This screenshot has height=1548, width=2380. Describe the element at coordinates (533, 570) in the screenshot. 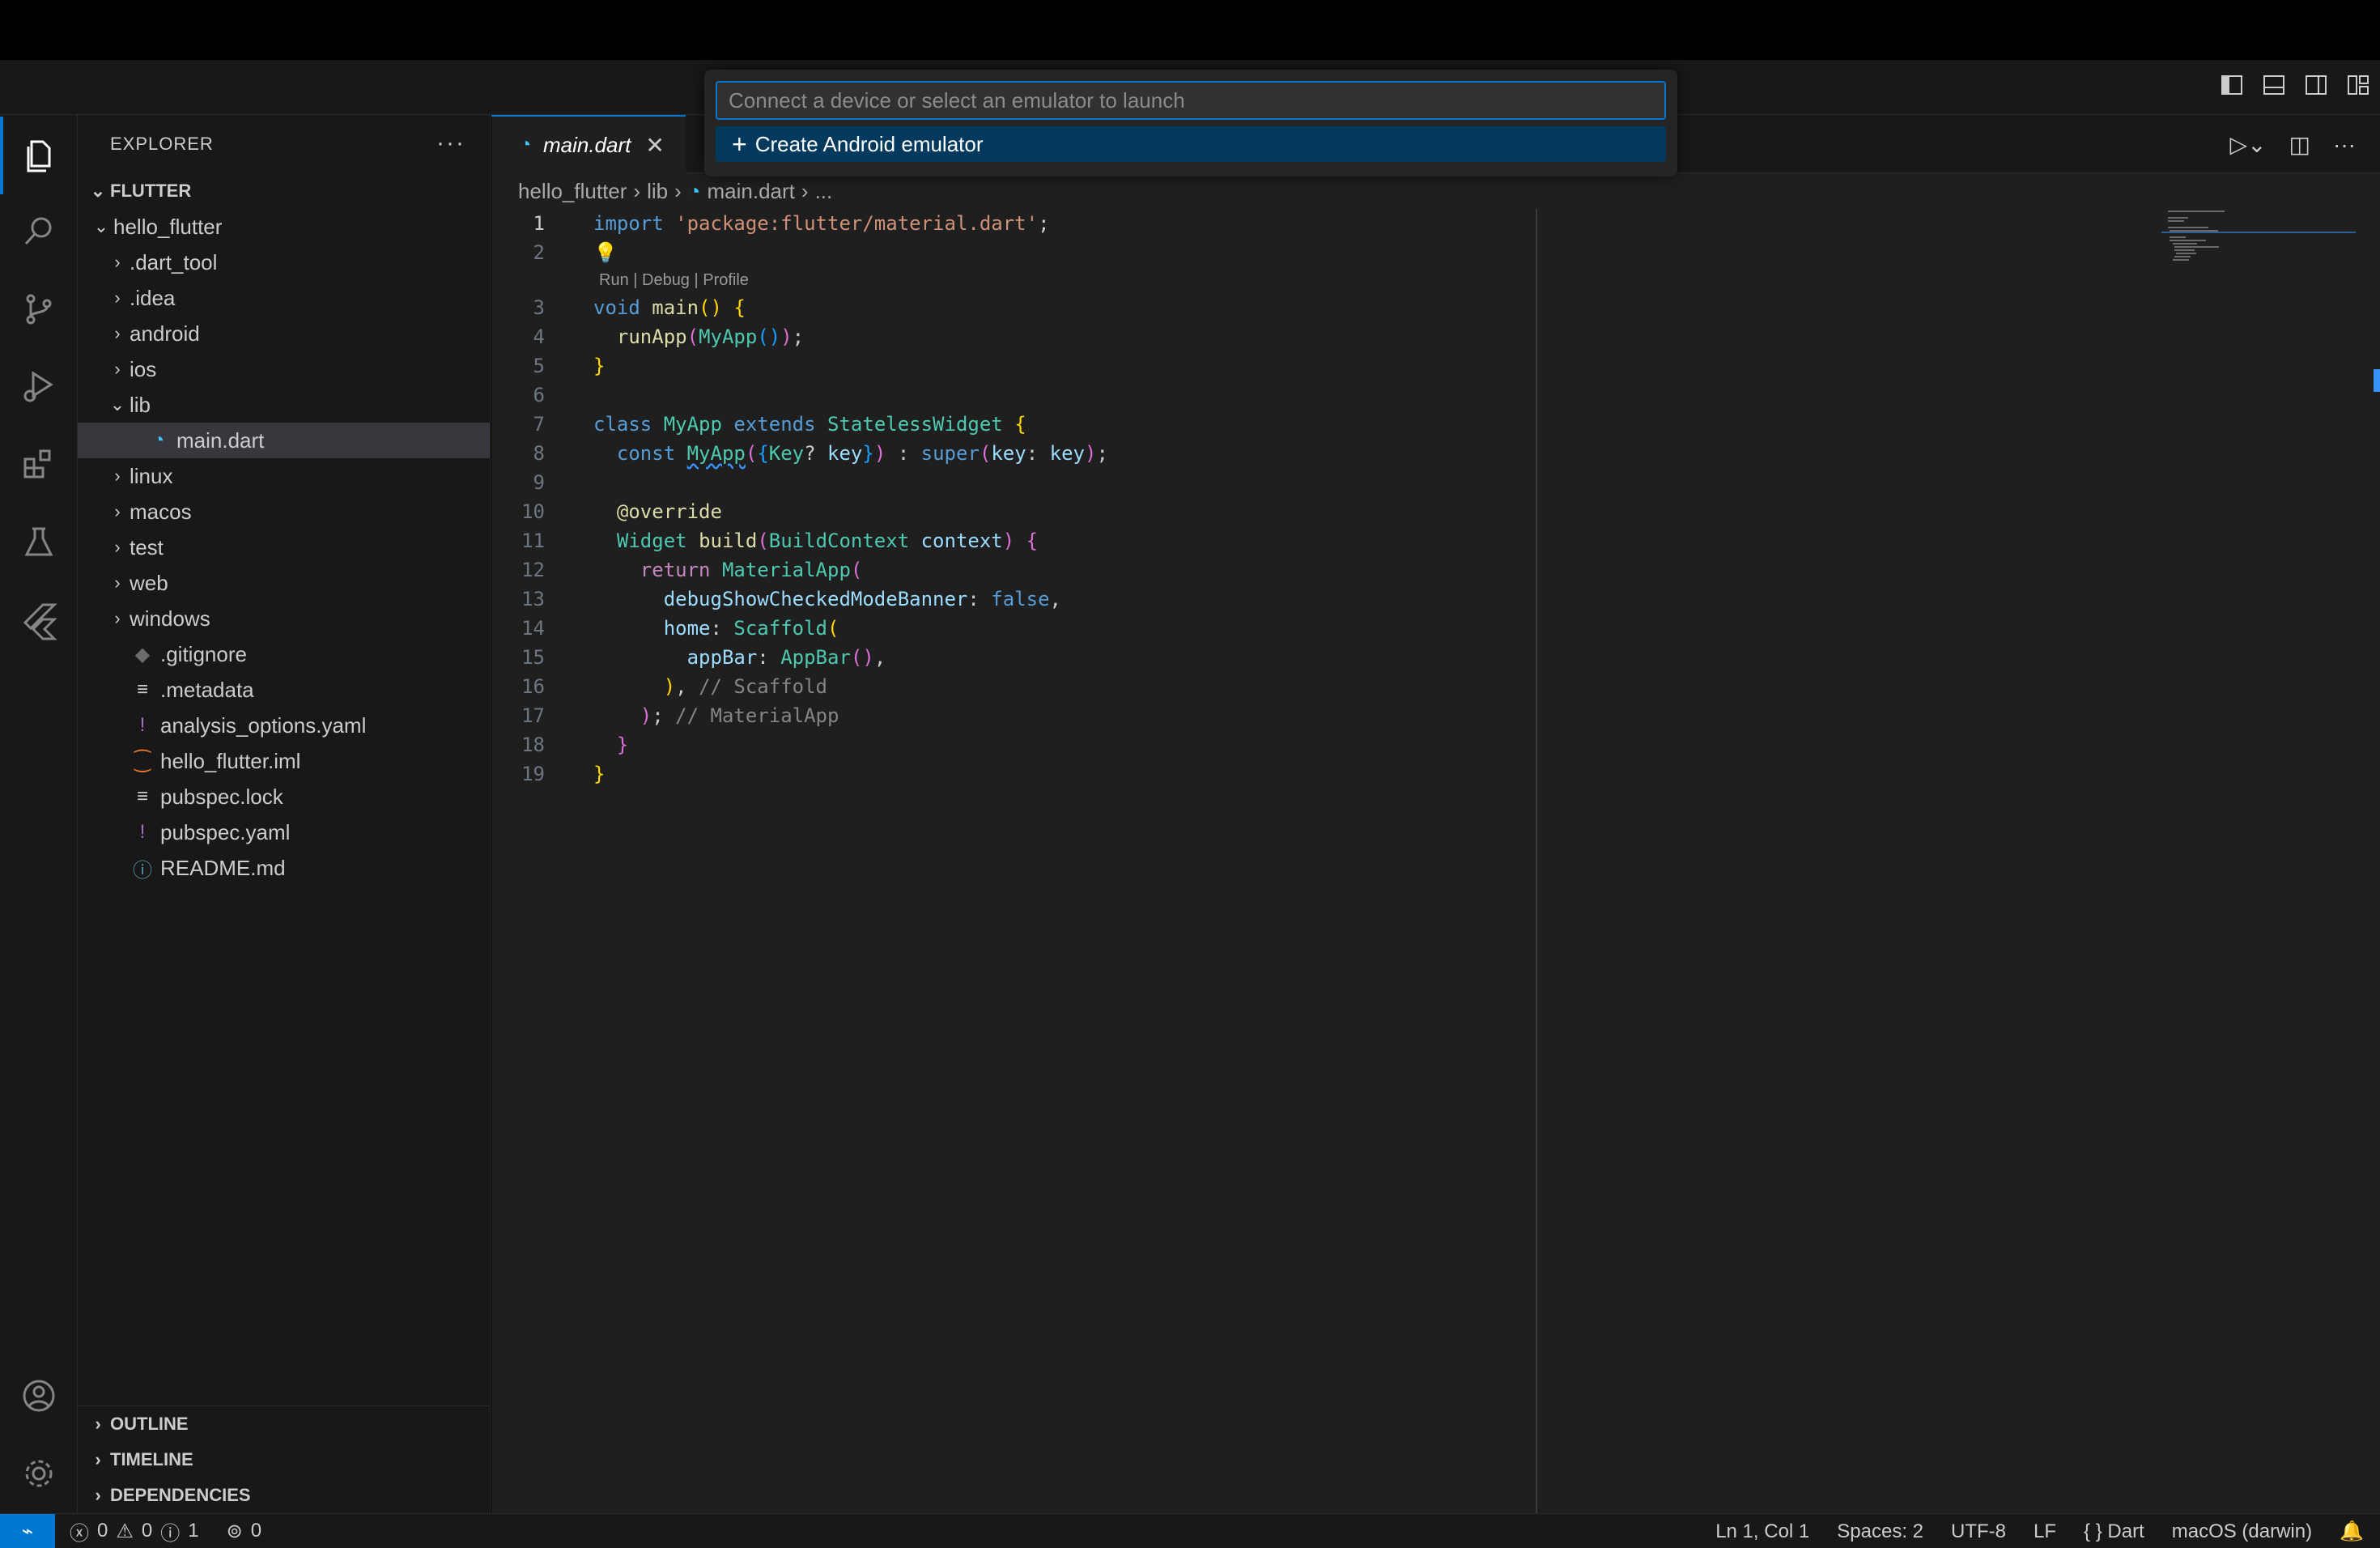

I see `line-number: 12` at that location.